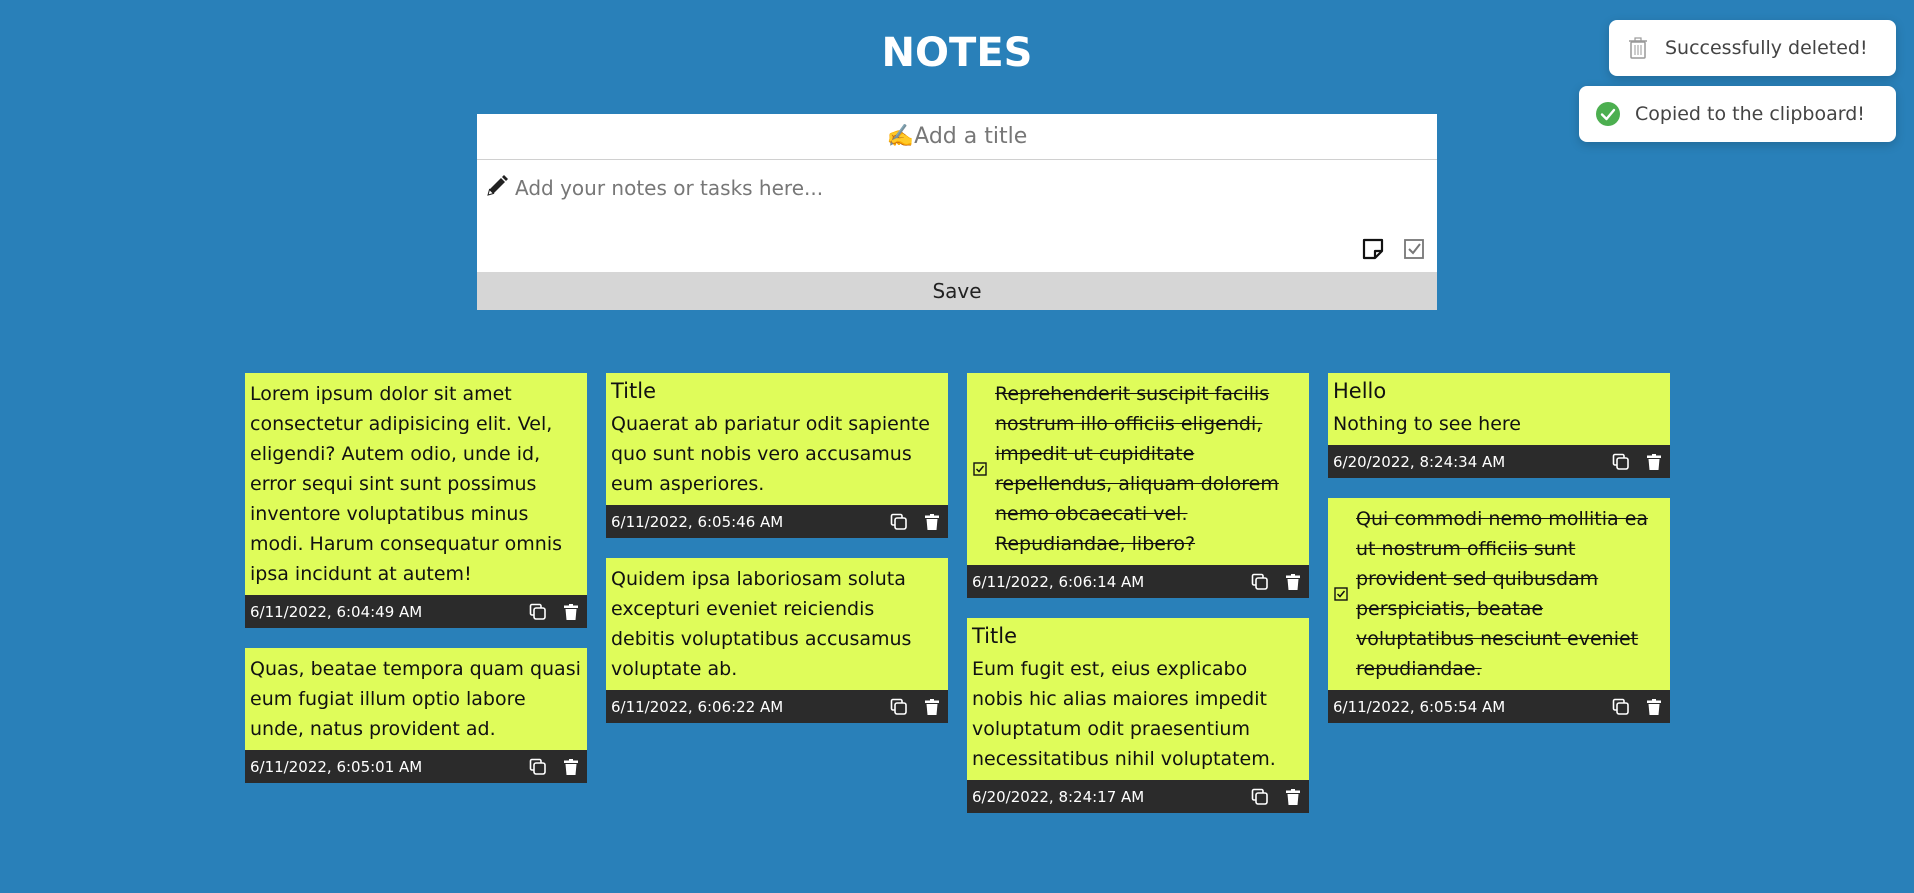  I want to click on note-footer: 6/11/2022, 6:06:22 AM, so click(777, 706).